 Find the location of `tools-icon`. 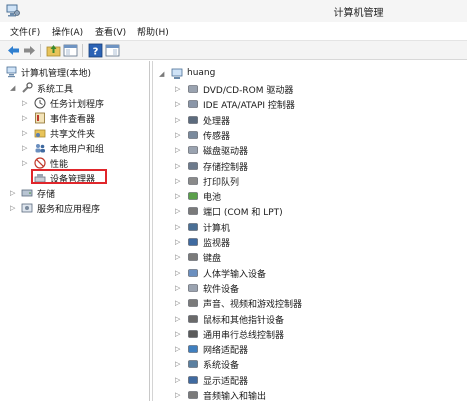

tools-icon is located at coordinates (27, 87).